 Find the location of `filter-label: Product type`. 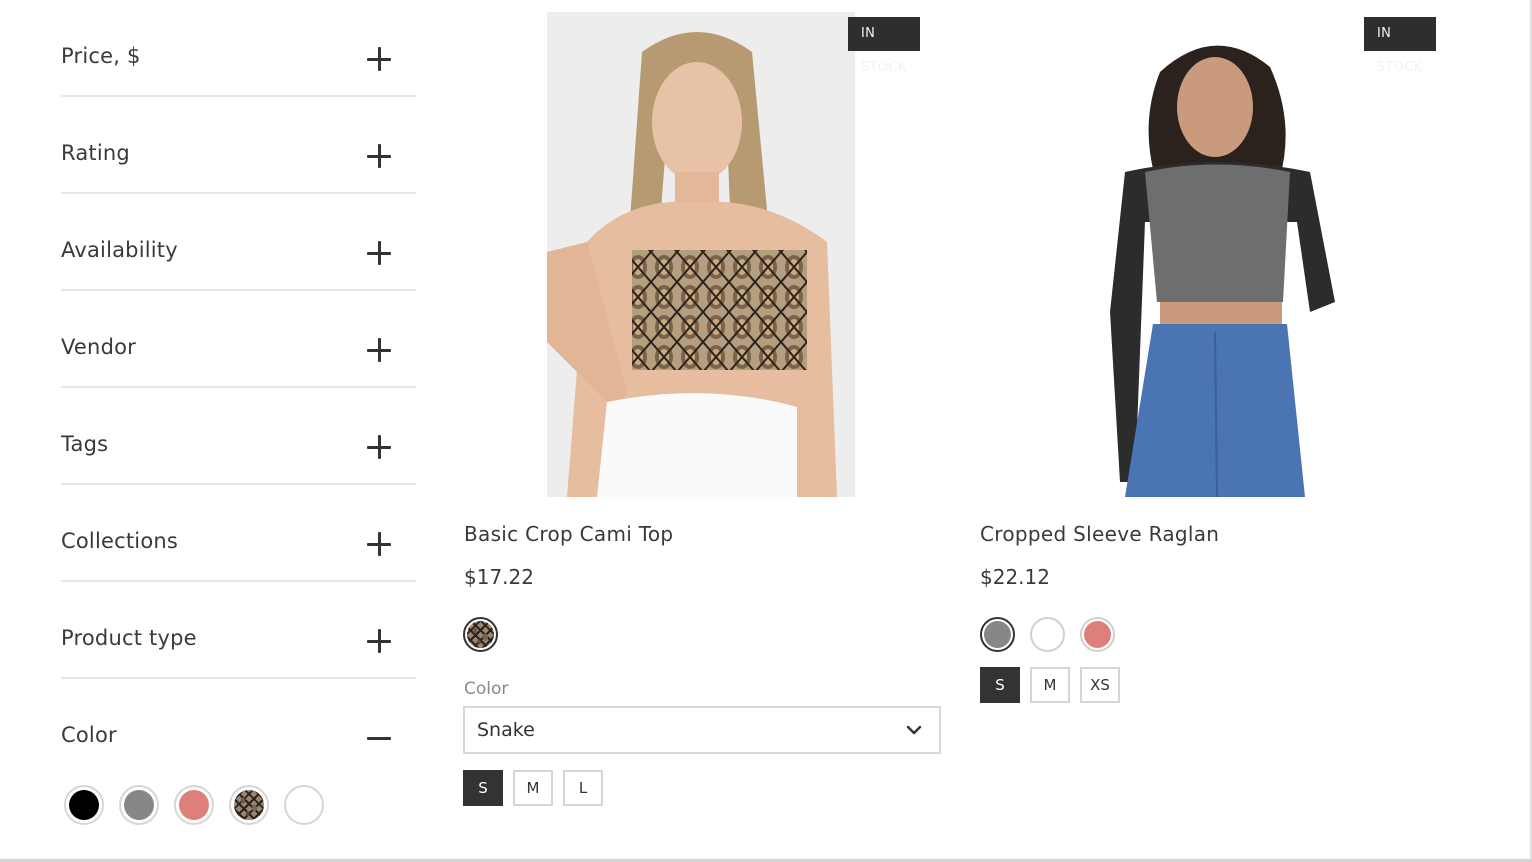

filter-label: Product type is located at coordinates (129, 638).